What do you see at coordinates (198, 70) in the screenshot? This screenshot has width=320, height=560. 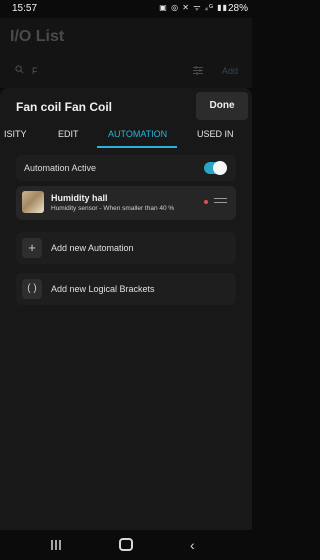 I see `filter-icon` at bounding box center [198, 70].